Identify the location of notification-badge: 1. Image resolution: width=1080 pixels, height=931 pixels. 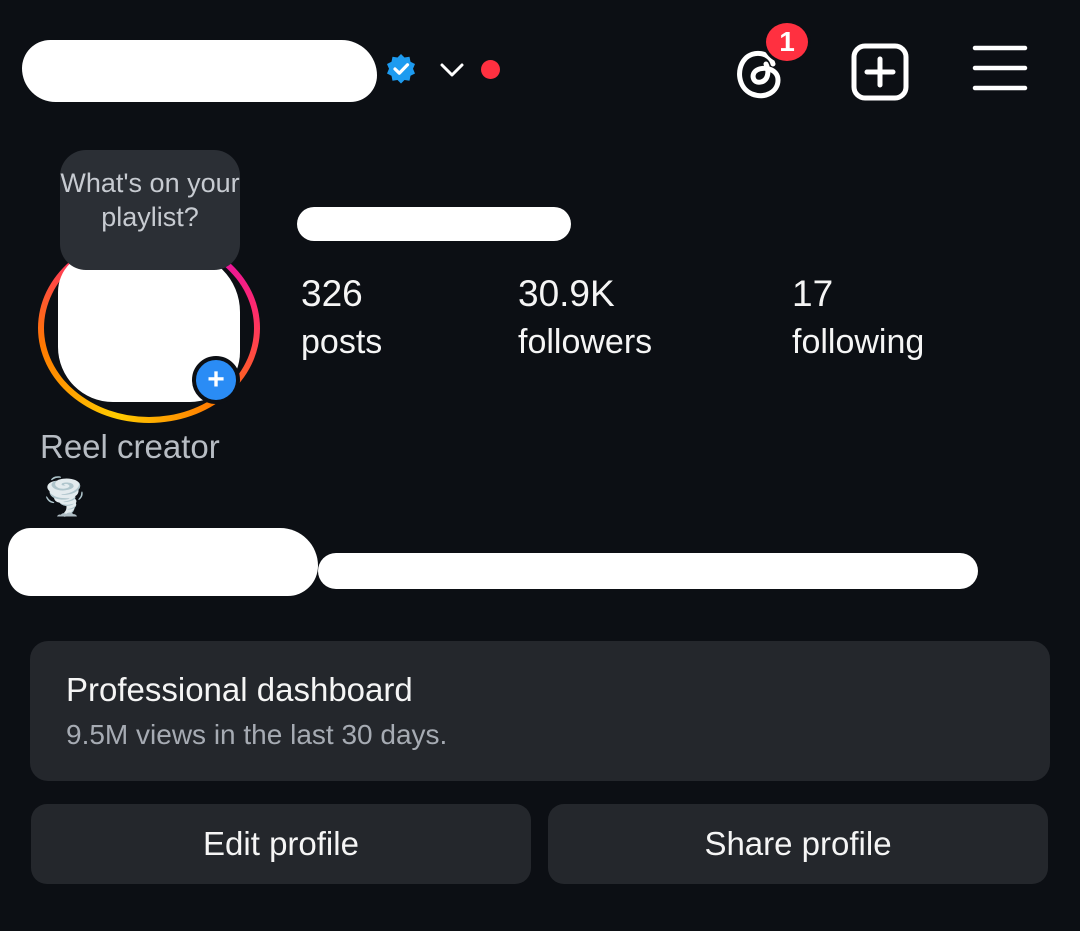
(787, 42).